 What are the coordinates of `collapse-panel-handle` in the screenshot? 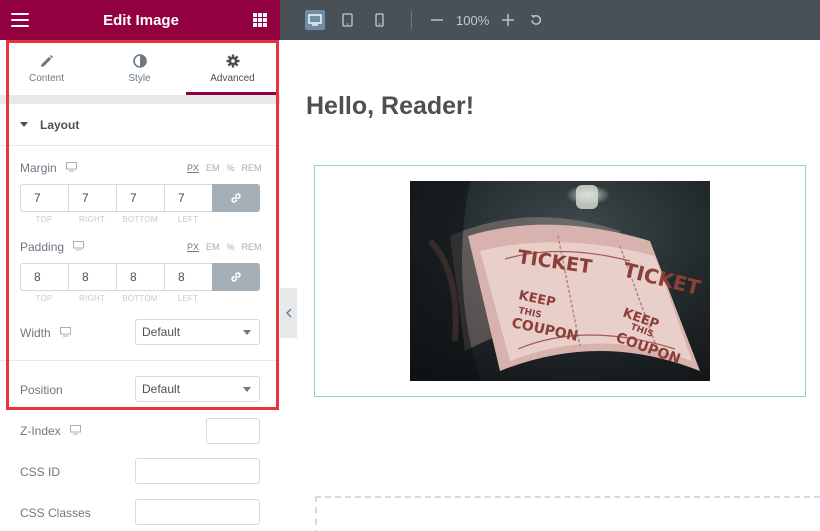 It's located at (288, 313).